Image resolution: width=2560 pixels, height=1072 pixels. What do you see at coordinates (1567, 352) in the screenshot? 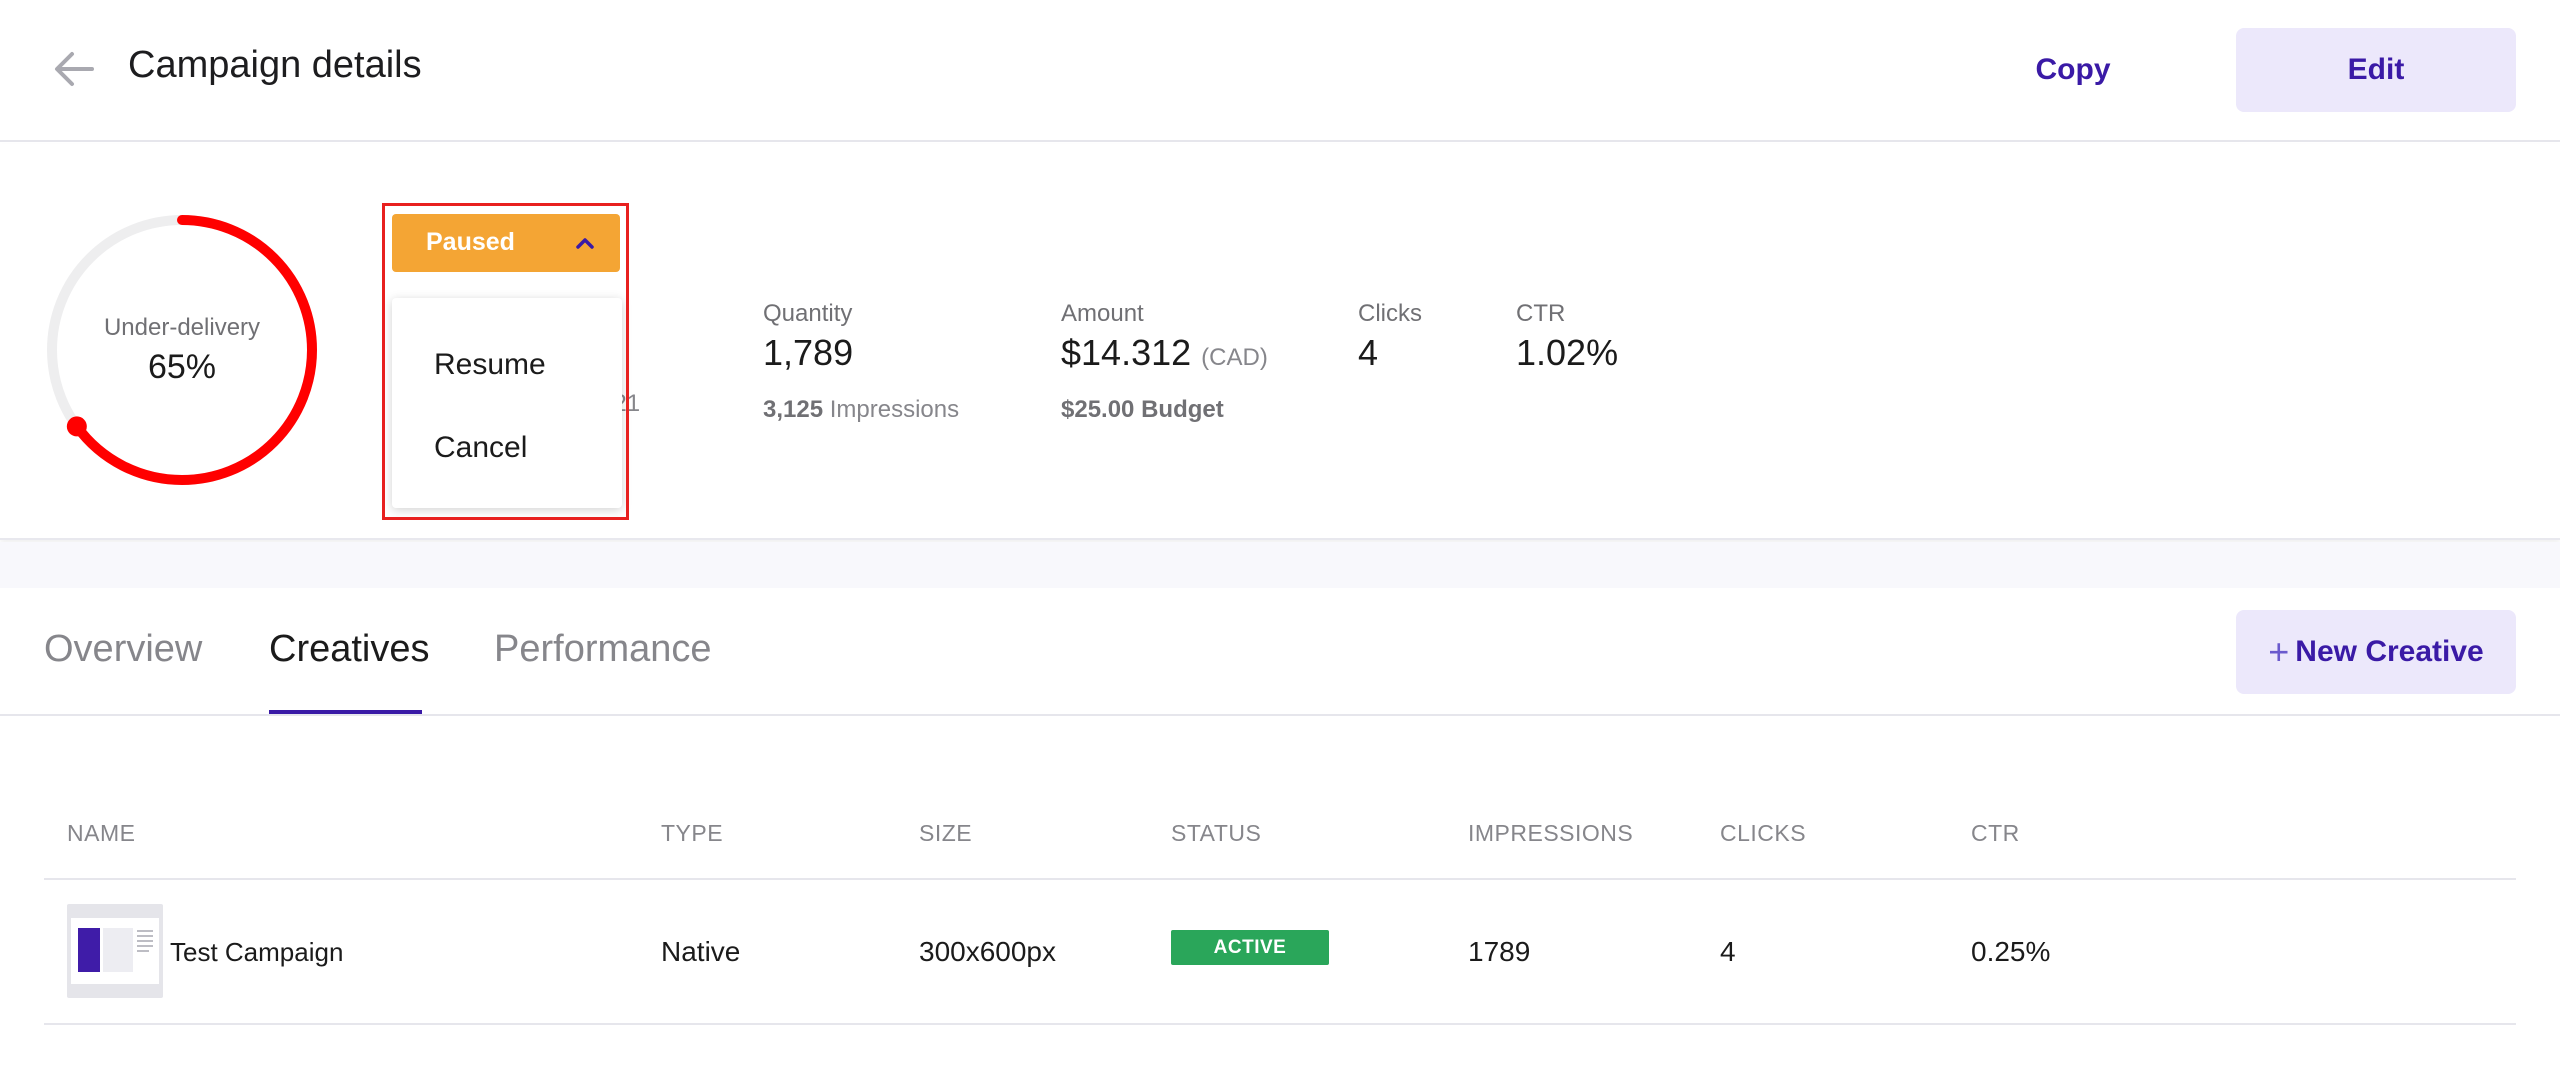
I see `ctr-value: 1.02%` at bounding box center [1567, 352].